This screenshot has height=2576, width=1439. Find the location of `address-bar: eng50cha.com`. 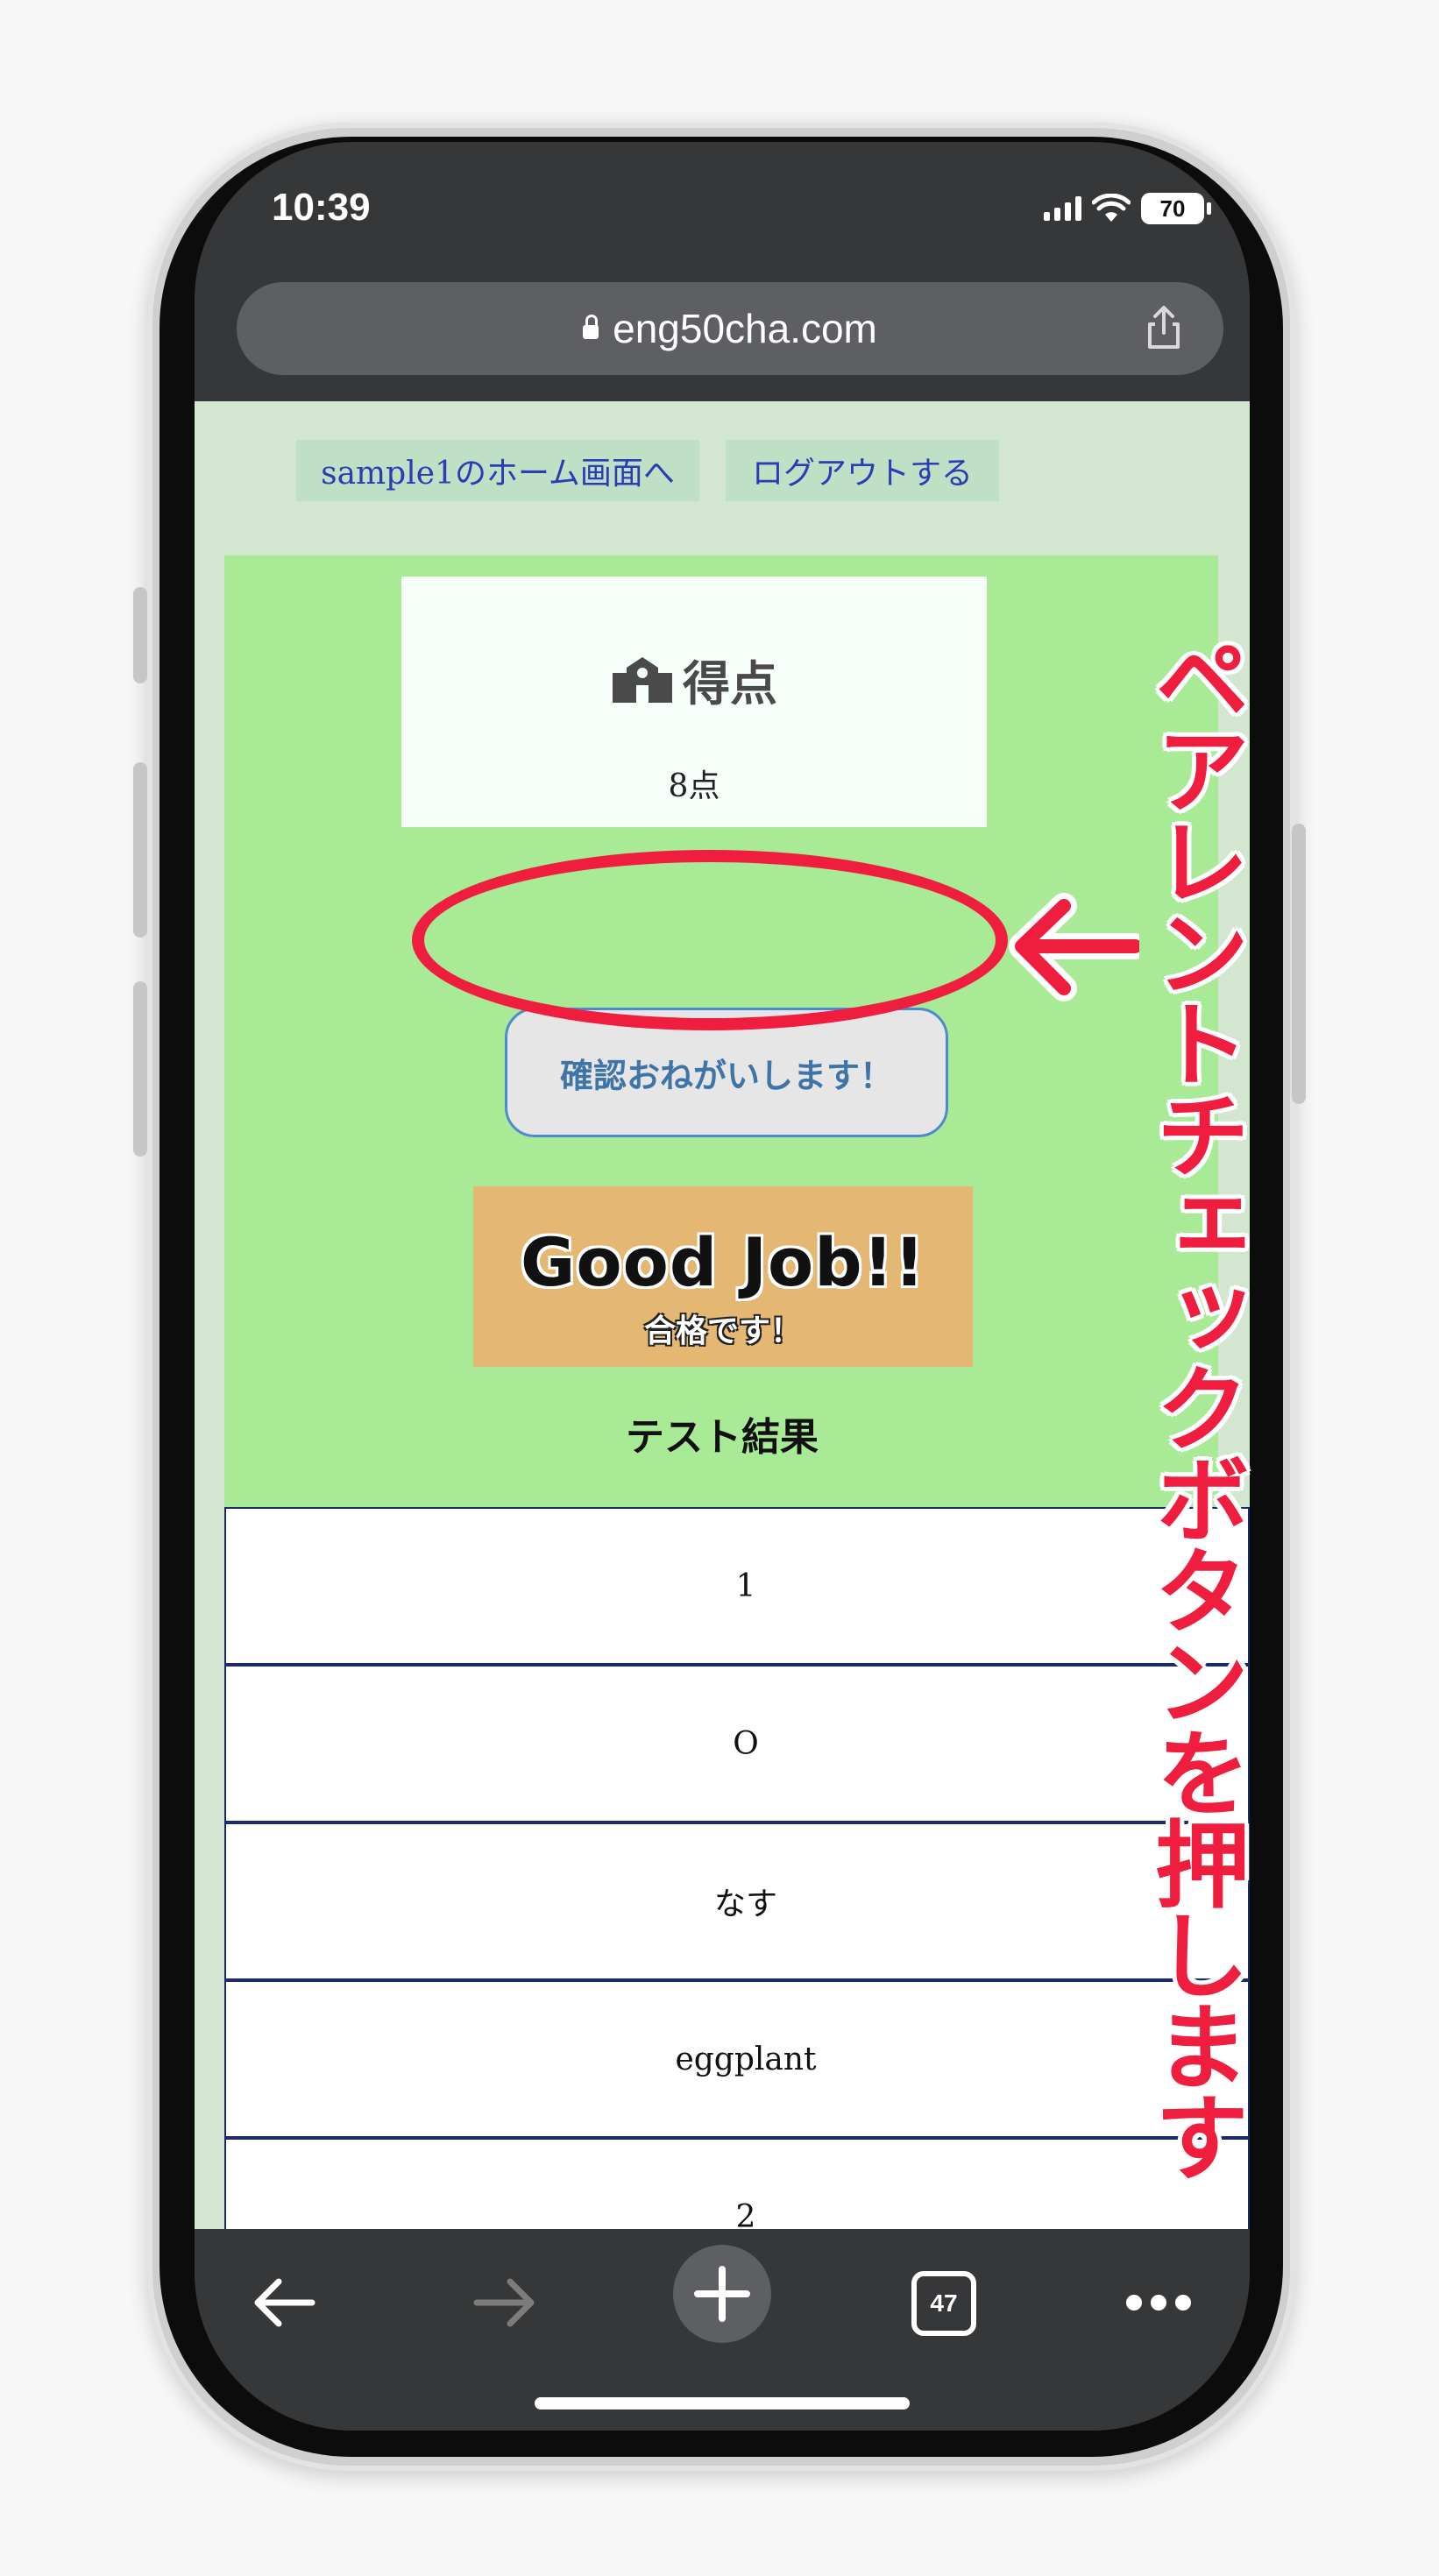

address-bar: eng50cha.com is located at coordinates (730, 328).